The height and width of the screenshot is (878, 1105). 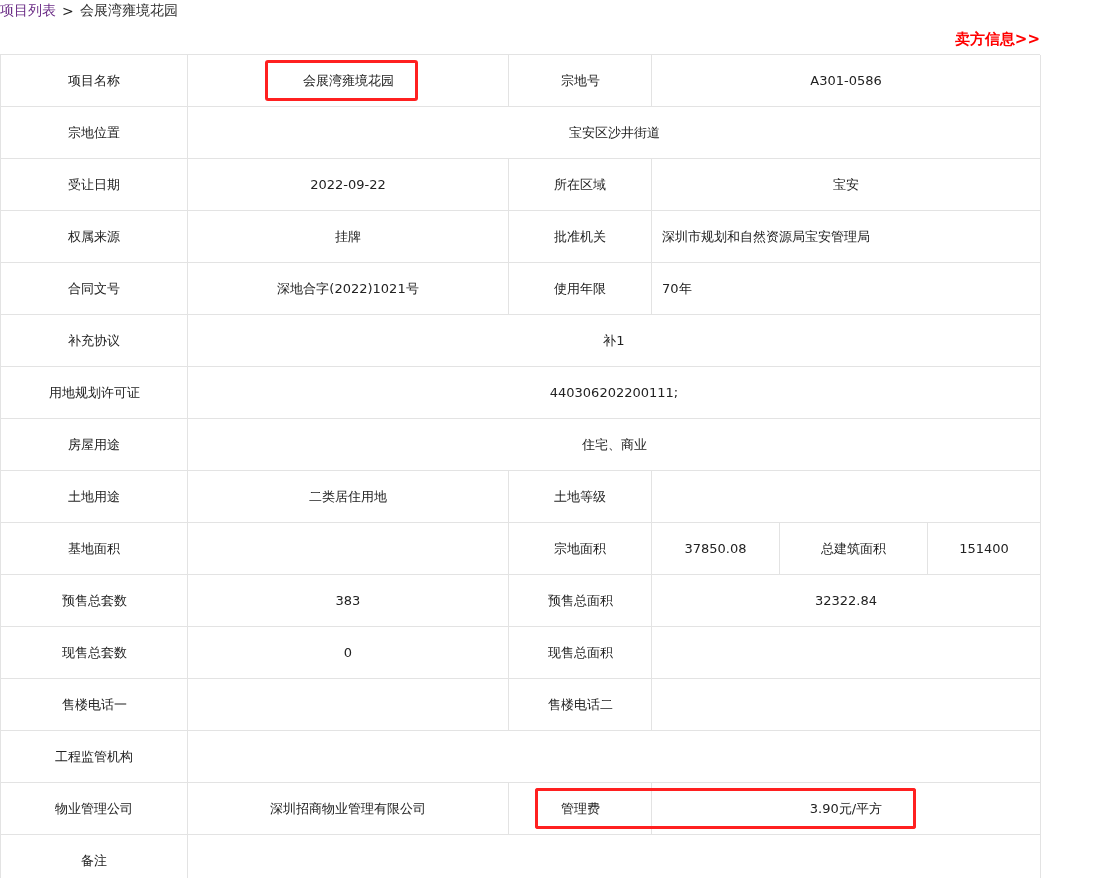 I want to click on table-cell: 售楼电话一, so click(x=94, y=705).